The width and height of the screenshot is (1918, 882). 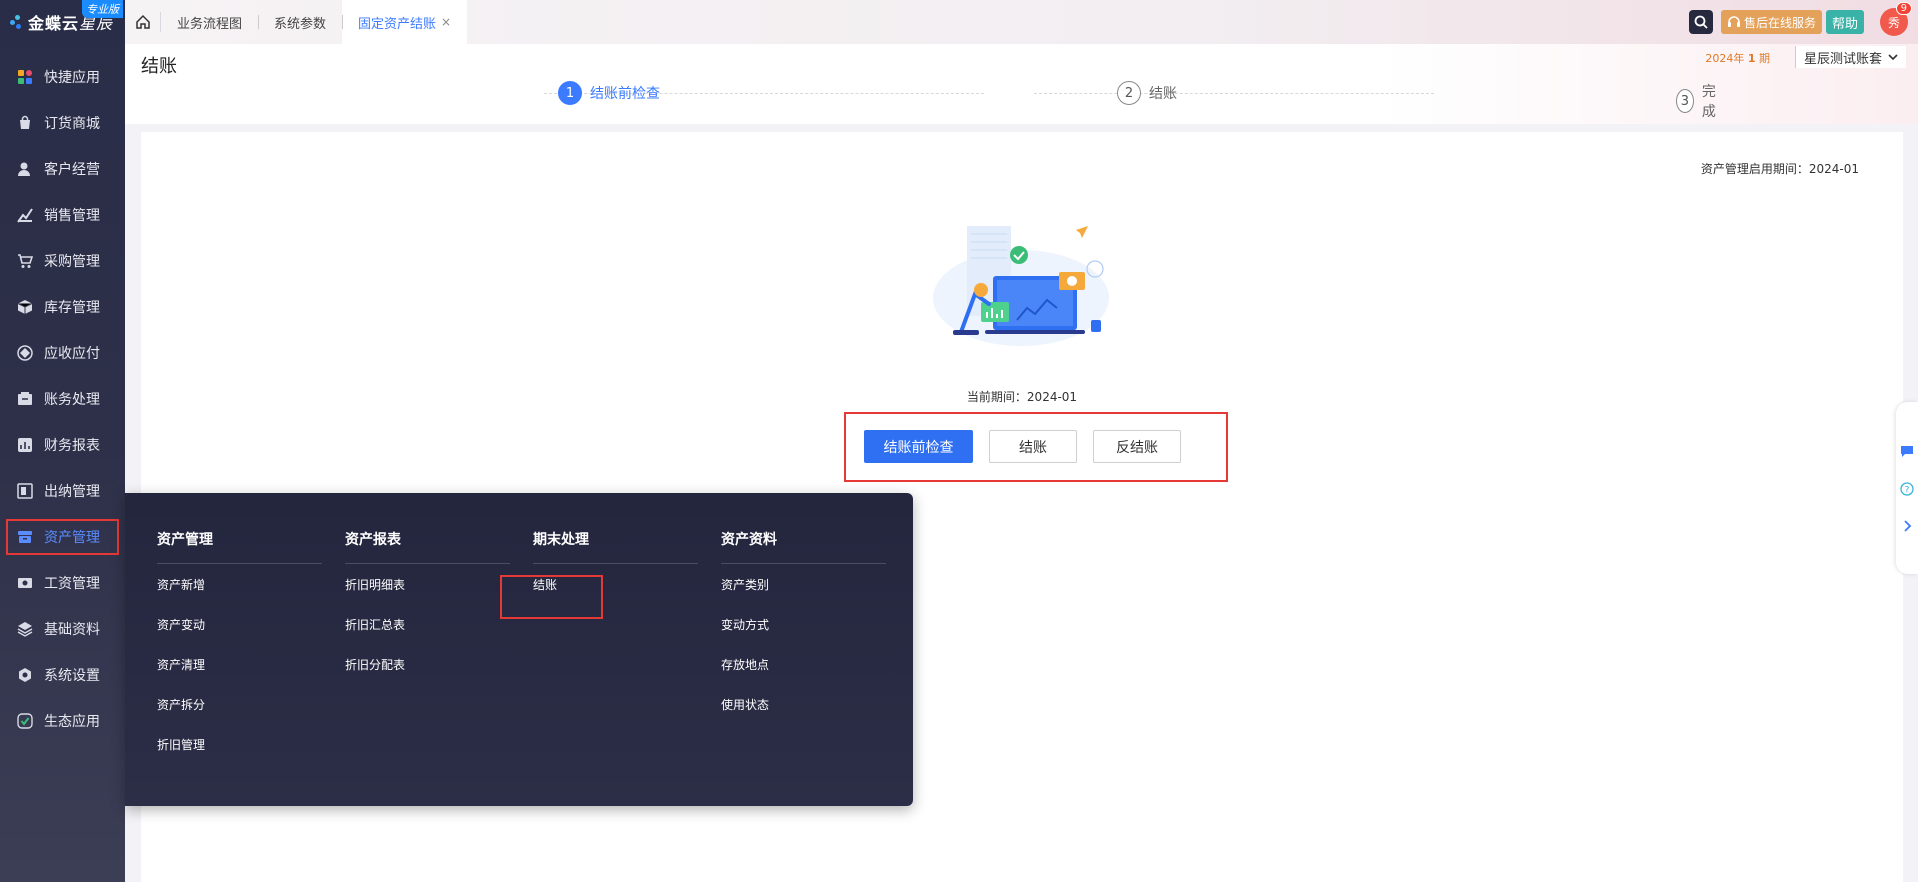 I want to click on page-header: 结账 2024年 1 期 星辰测试账套 1 结账前检查 2 结账 3 完成, so click(x=1021, y=84).